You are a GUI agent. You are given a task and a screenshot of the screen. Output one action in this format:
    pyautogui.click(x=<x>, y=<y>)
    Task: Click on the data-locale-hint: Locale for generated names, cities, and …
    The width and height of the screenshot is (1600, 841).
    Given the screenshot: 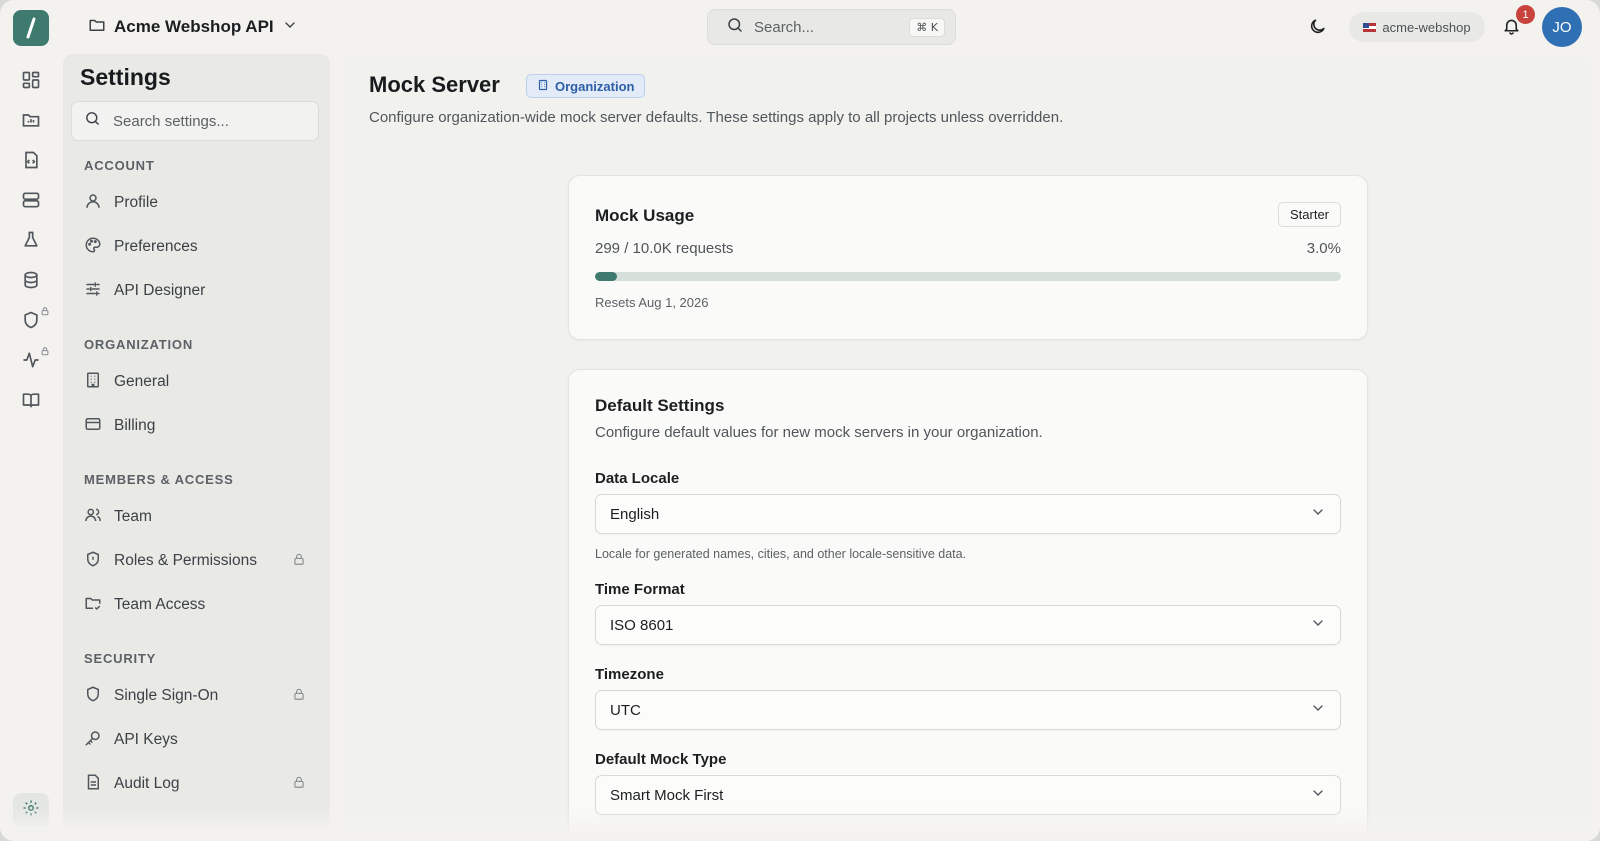 What is the action you would take?
    pyautogui.click(x=781, y=554)
    